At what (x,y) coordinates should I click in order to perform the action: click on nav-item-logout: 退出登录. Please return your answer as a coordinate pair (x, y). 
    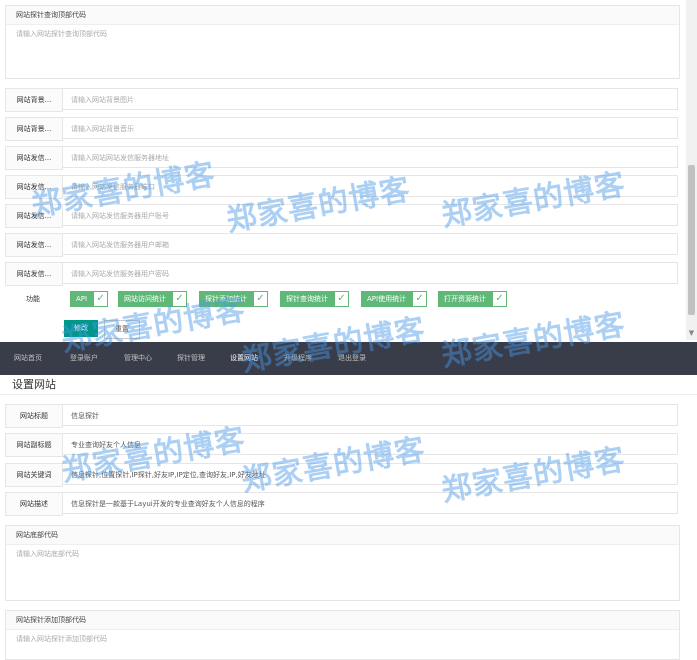
    Looking at the image, I should click on (352, 358).